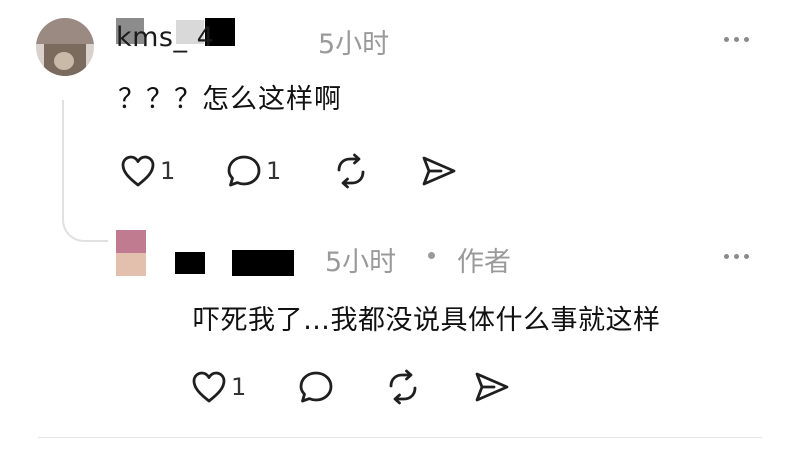  I want to click on thread-connector, so click(85, 219).